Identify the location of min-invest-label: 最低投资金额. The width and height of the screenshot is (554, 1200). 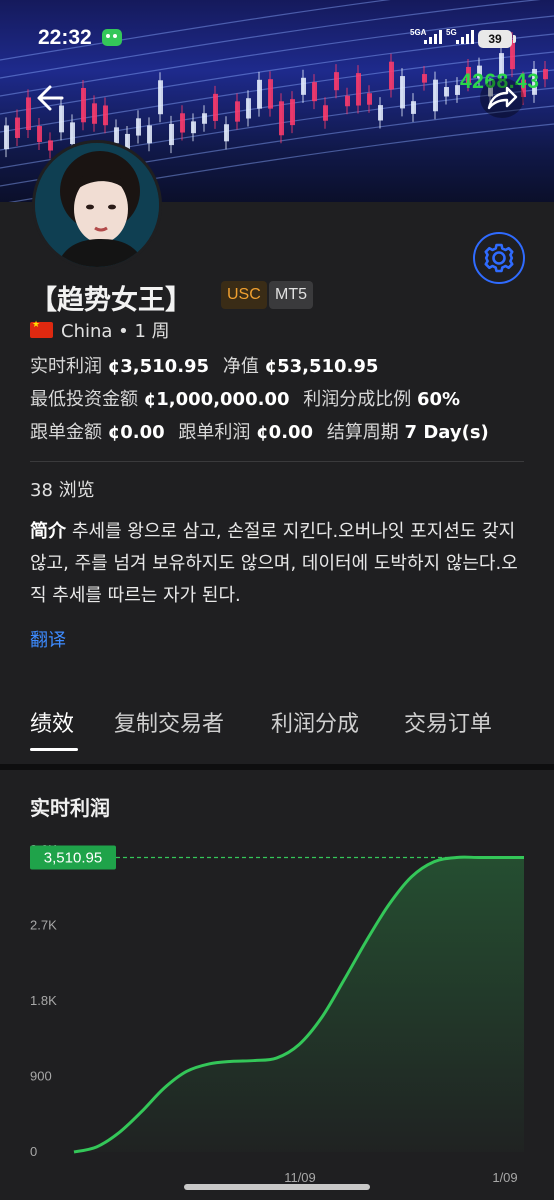
(84, 399).